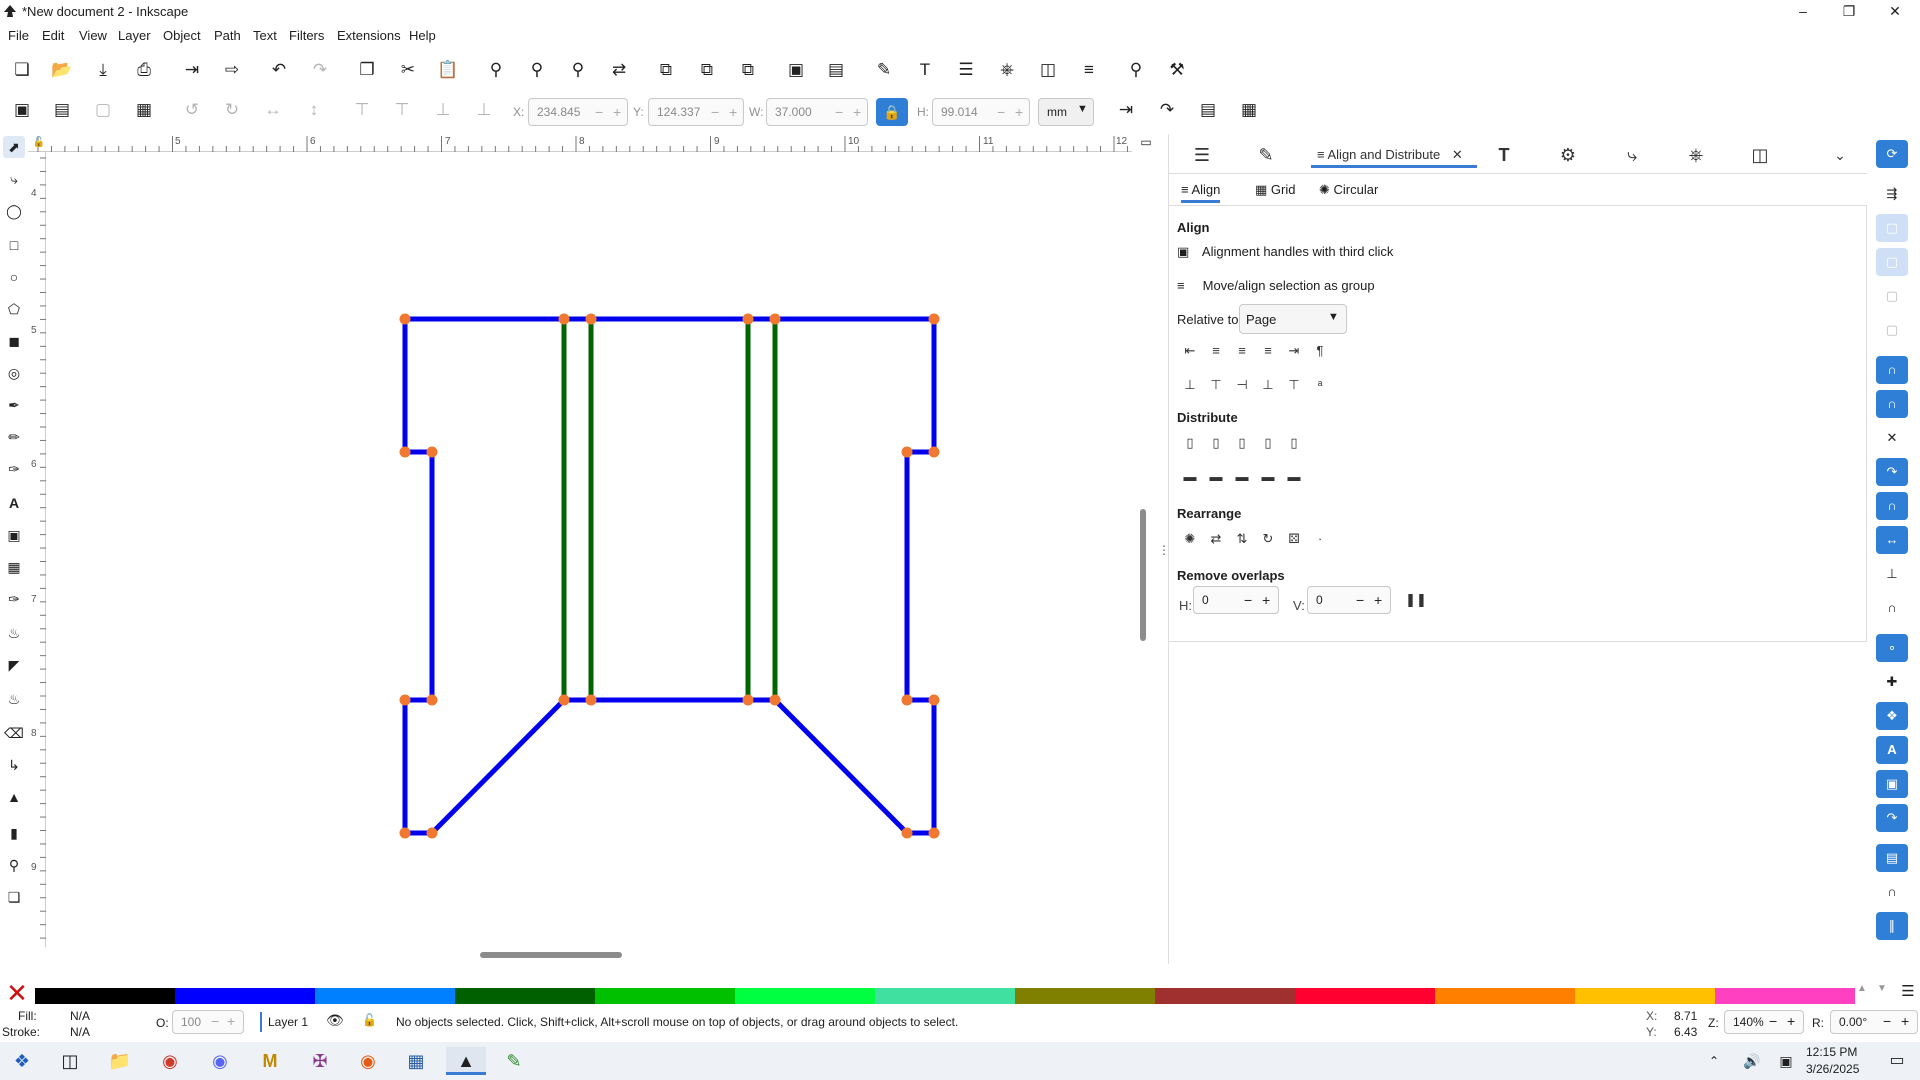  I want to click on distribute-left-icon: ▯, so click(1190, 443).